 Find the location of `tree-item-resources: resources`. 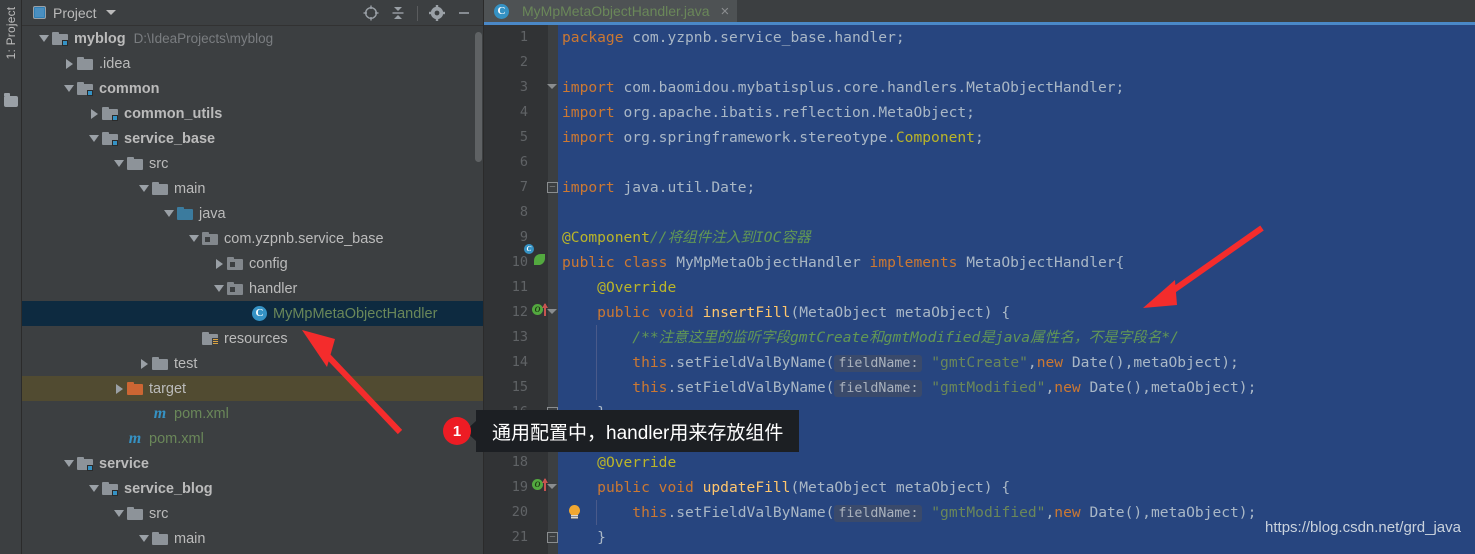

tree-item-resources: resources is located at coordinates (252, 338).